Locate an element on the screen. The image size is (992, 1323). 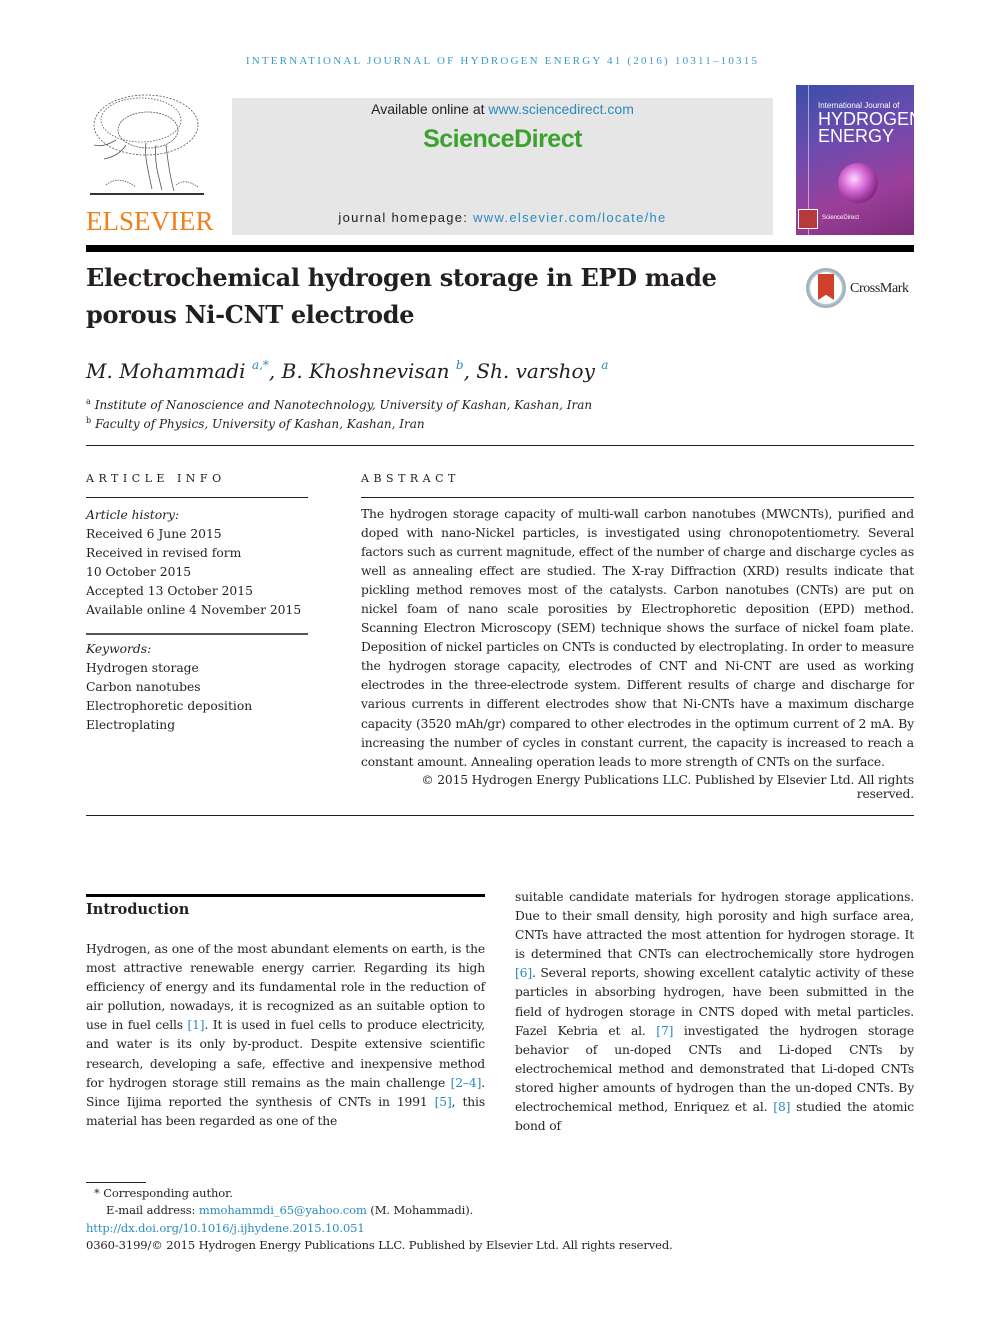
corresponding-author-note: * Corresponding author. is located at coordinates (379, 1193).